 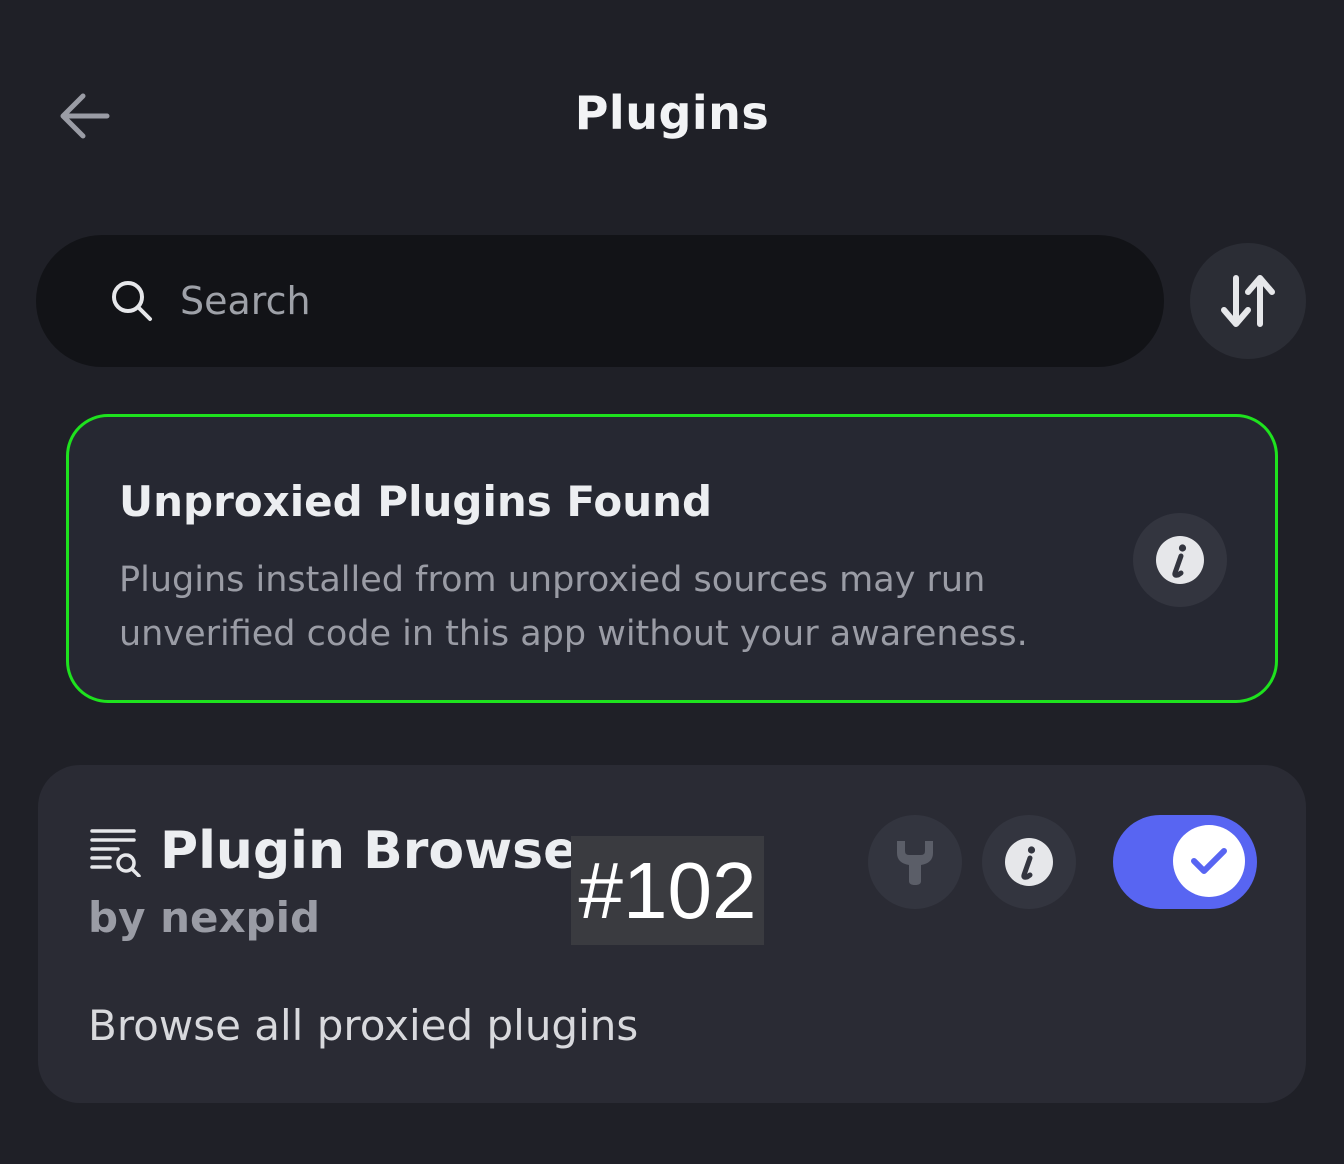 I want to click on plugin-info-button, so click(x=1029, y=862).